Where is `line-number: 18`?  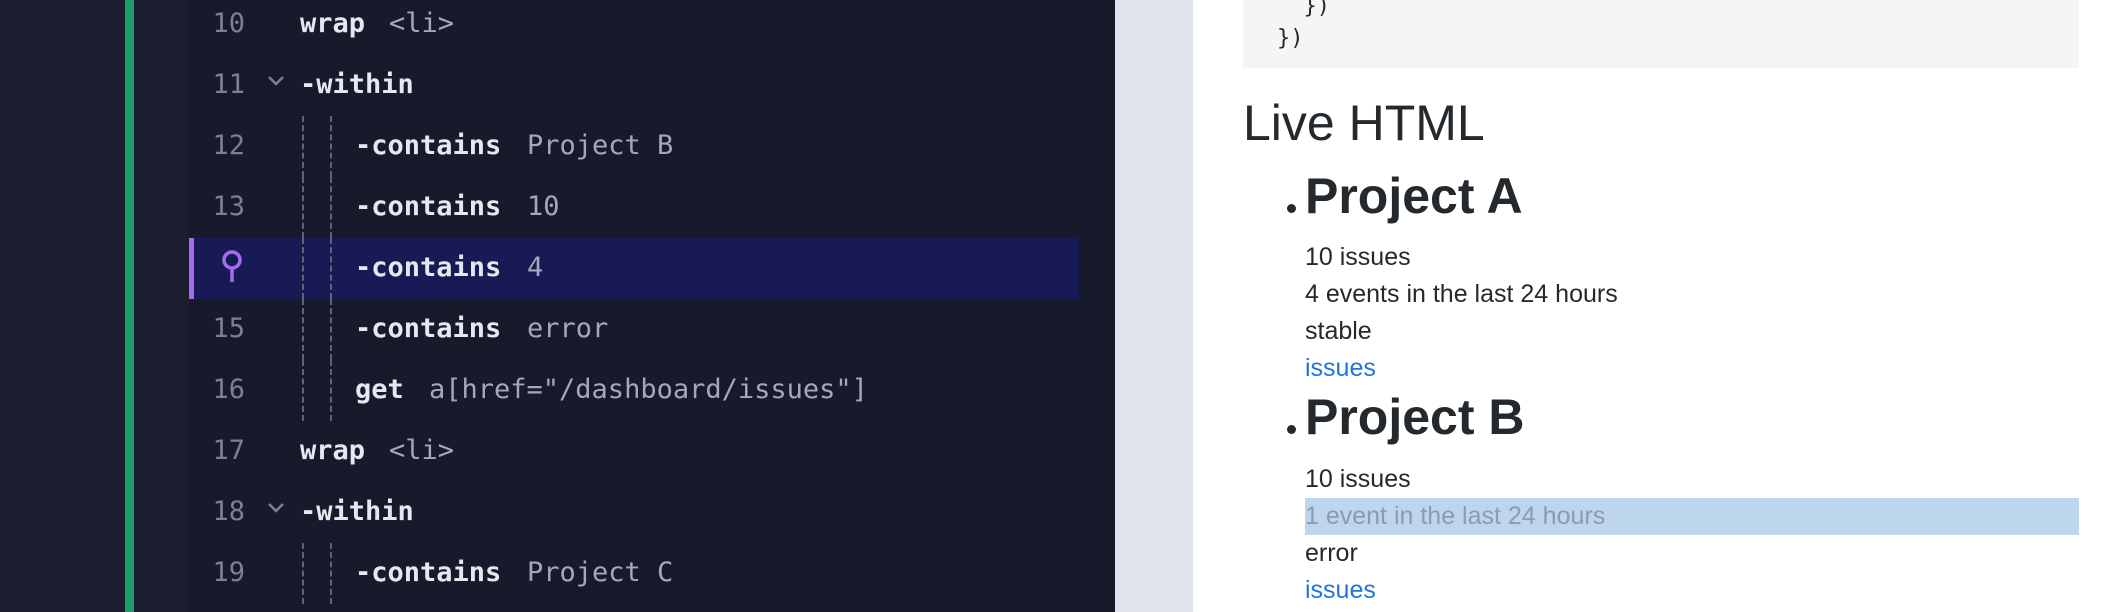 line-number: 18 is located at coordinates (228, 511).